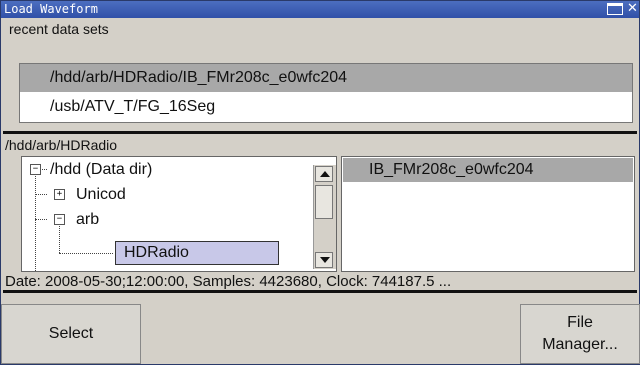 The height and width of the screenshot is (365, 640). I want to click on arrow-down-icon, so click(325, 260).